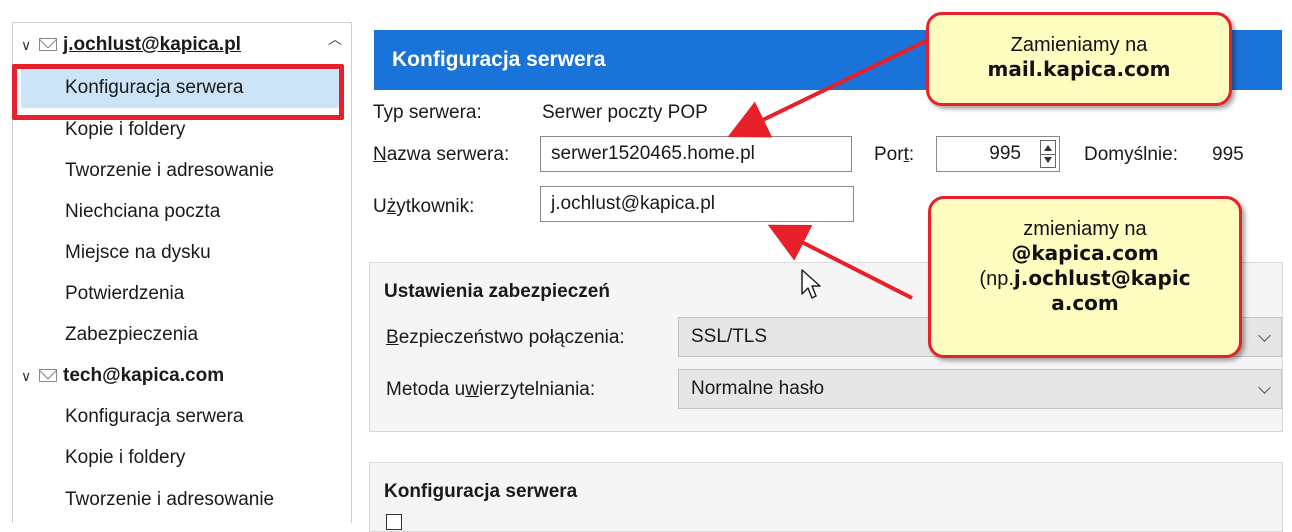 This screenshot has height=532, width=1292. What do you see at coordinates (811, 284) in the screenshot?
I see `mouse-pointer-icon` at bounding box center [811, 284].